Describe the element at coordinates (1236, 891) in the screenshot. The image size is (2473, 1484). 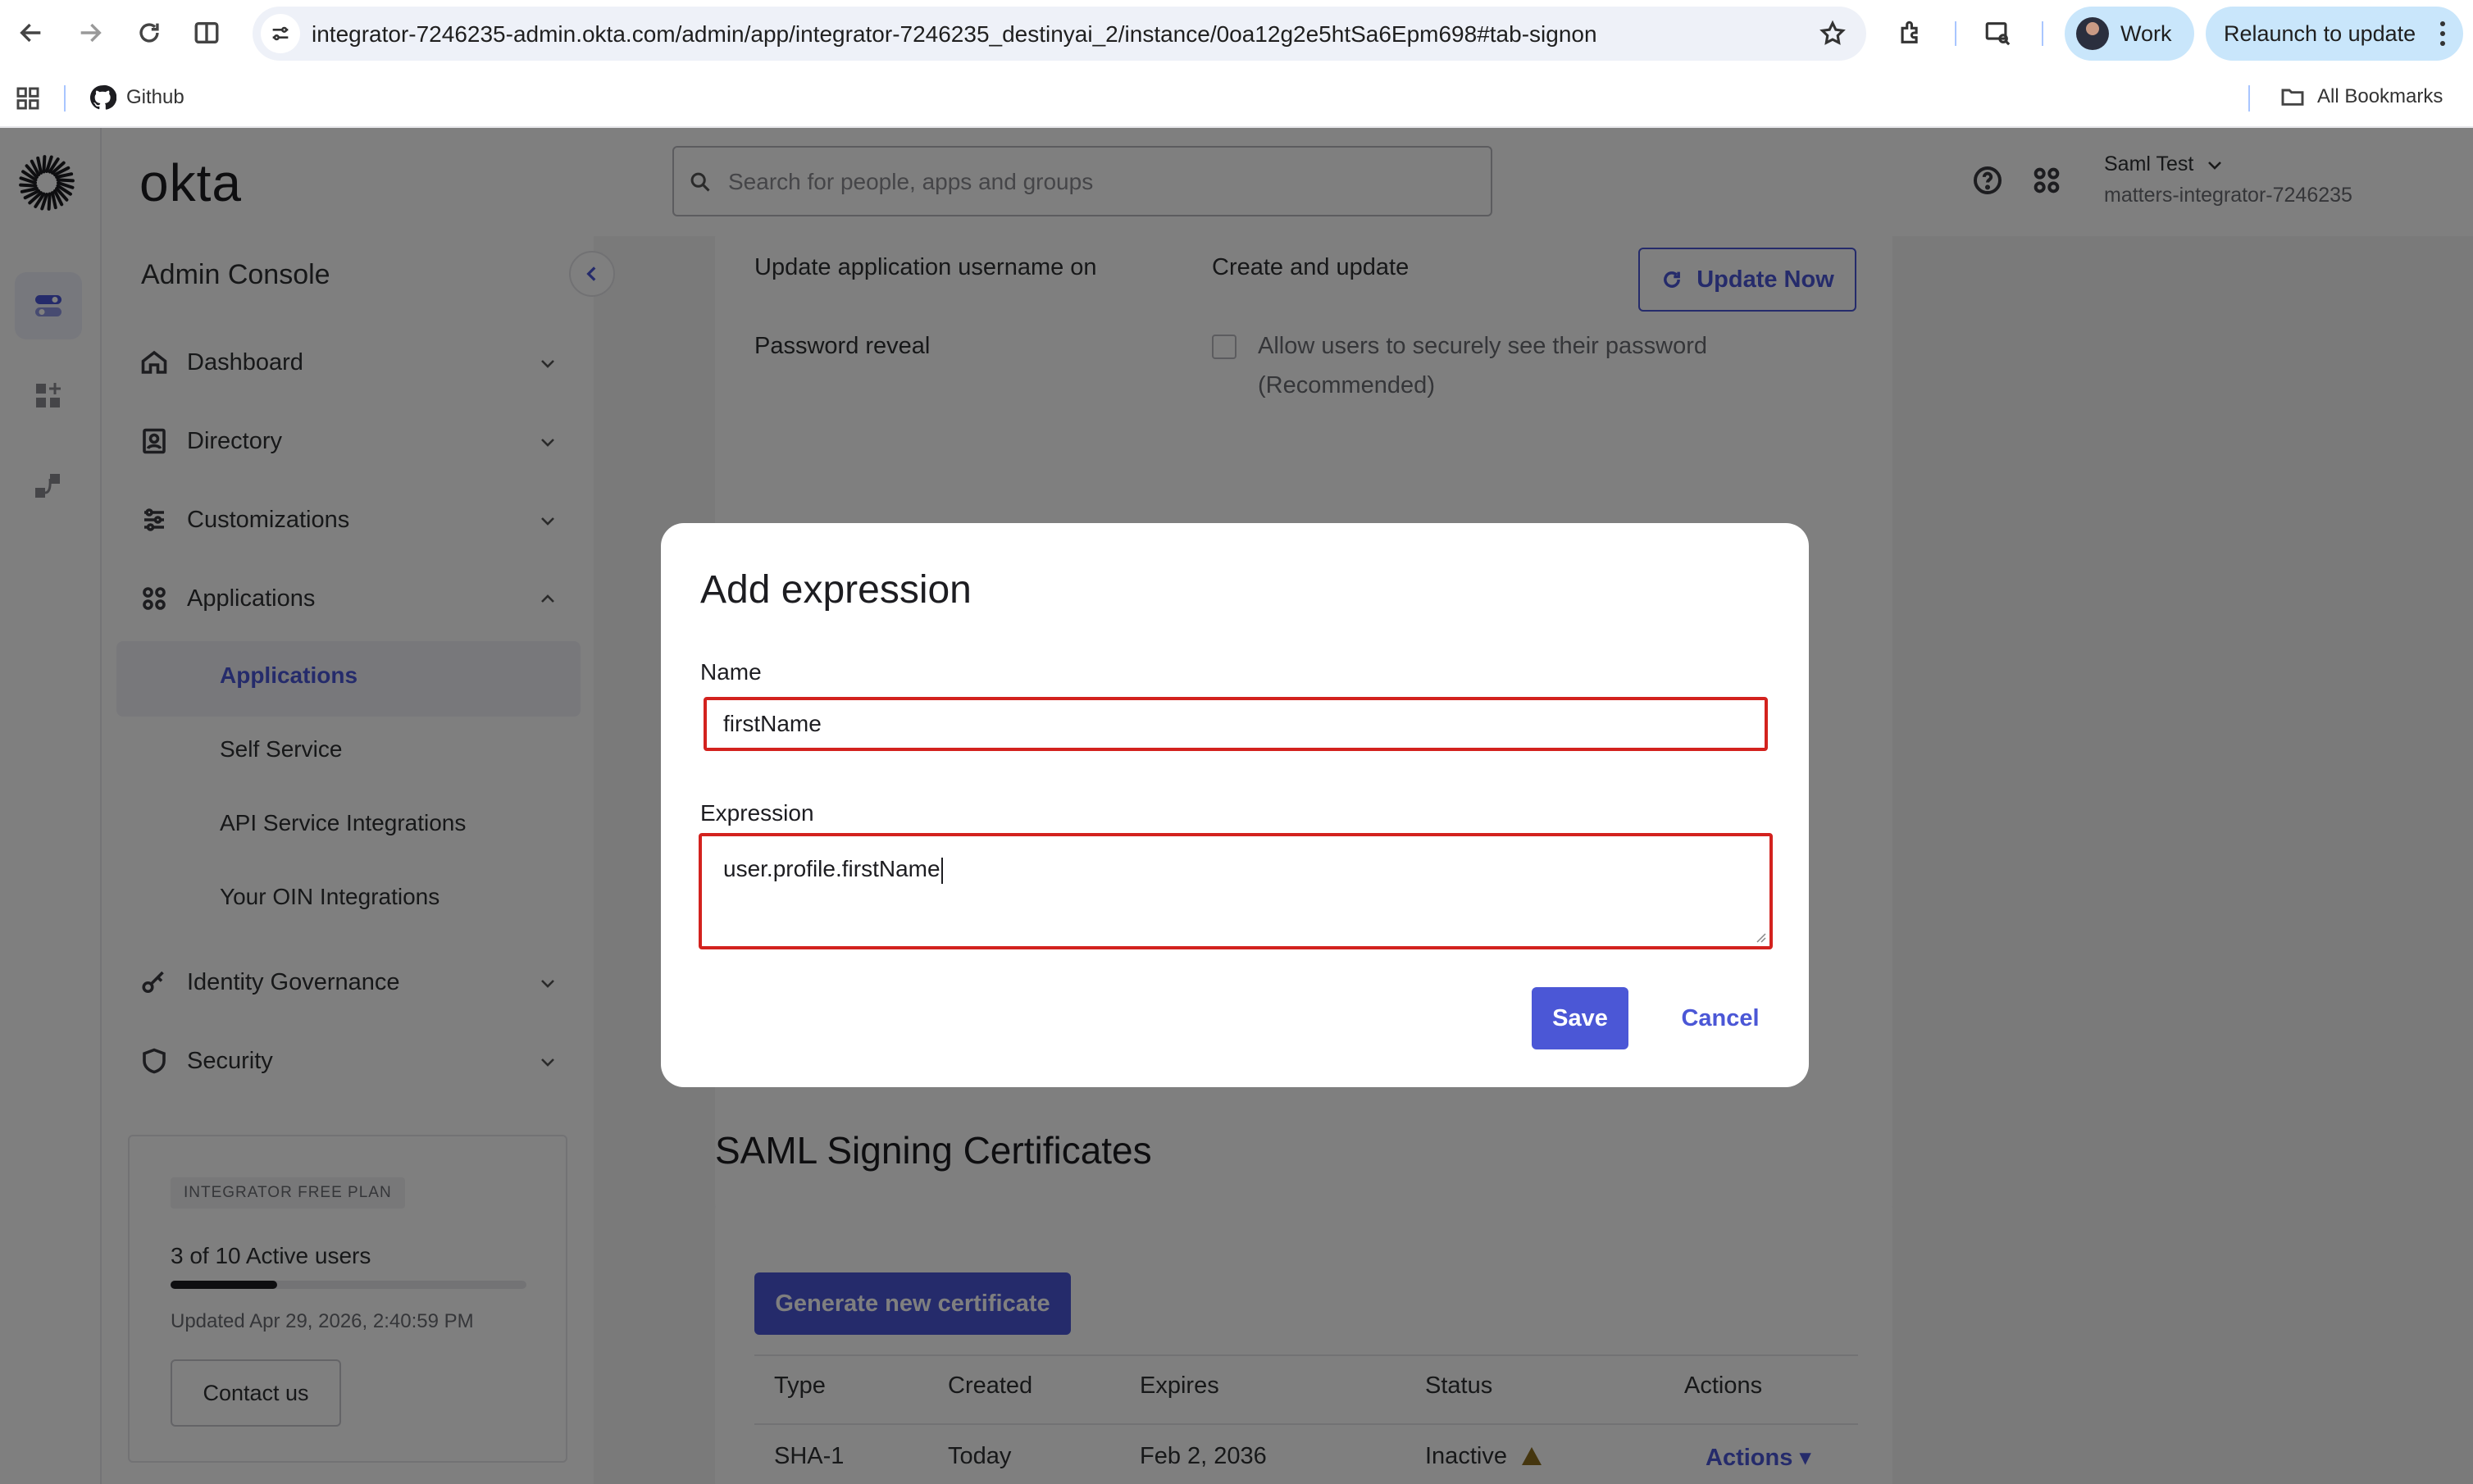
I see `expression-textarea: user.profile.firstName` at that location.